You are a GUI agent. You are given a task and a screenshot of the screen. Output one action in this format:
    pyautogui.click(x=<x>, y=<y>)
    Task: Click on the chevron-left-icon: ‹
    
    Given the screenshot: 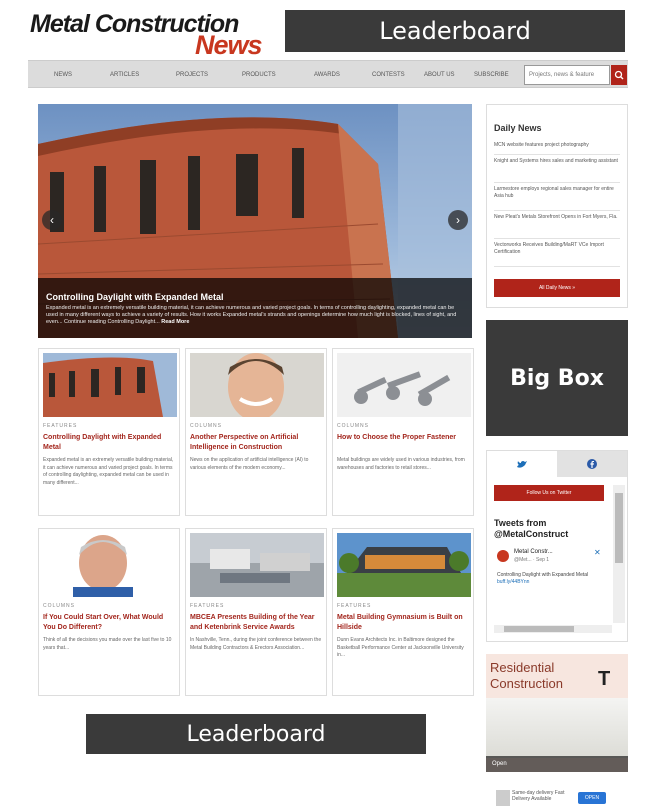 What is the action you would take?
    pyautogui.click(x=52, y=220)
    